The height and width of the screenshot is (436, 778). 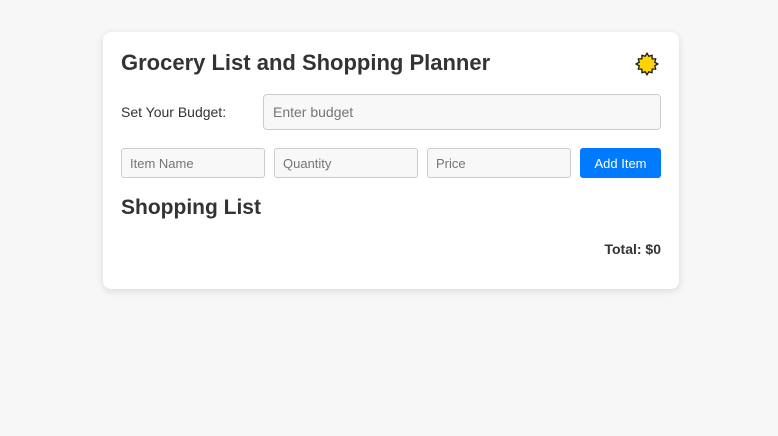 What do you see at coordinates (499, 163) in the screenshot?
I see `price-input` at bounding box center [499, 163].